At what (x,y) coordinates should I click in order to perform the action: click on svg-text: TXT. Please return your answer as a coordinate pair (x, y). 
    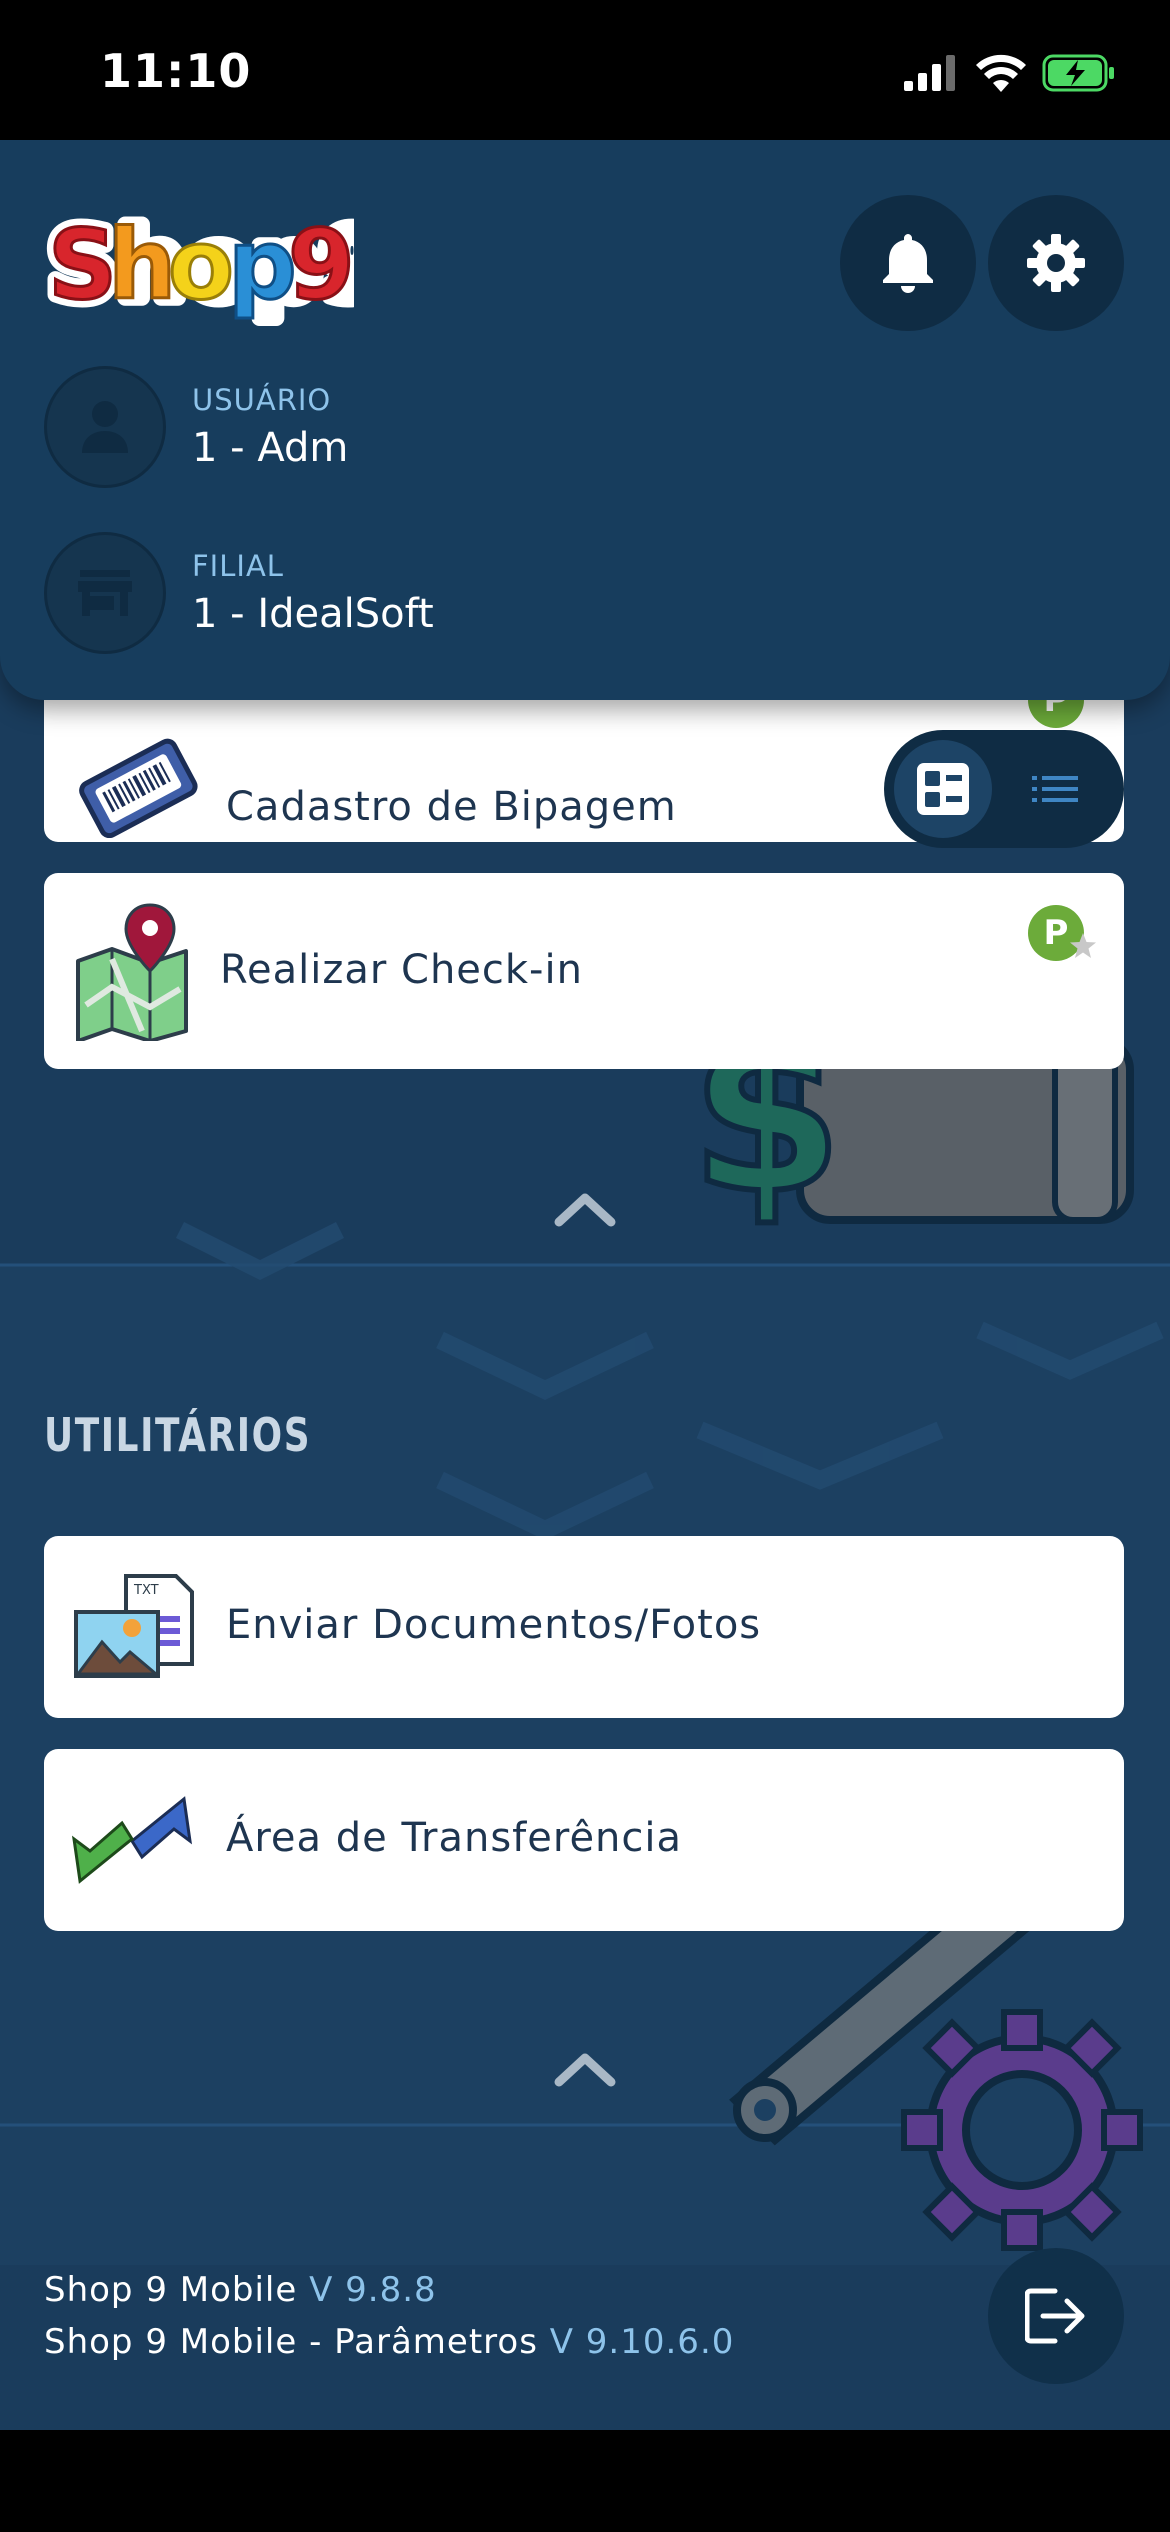
    Looking at the image, I should click on (146, 1590).